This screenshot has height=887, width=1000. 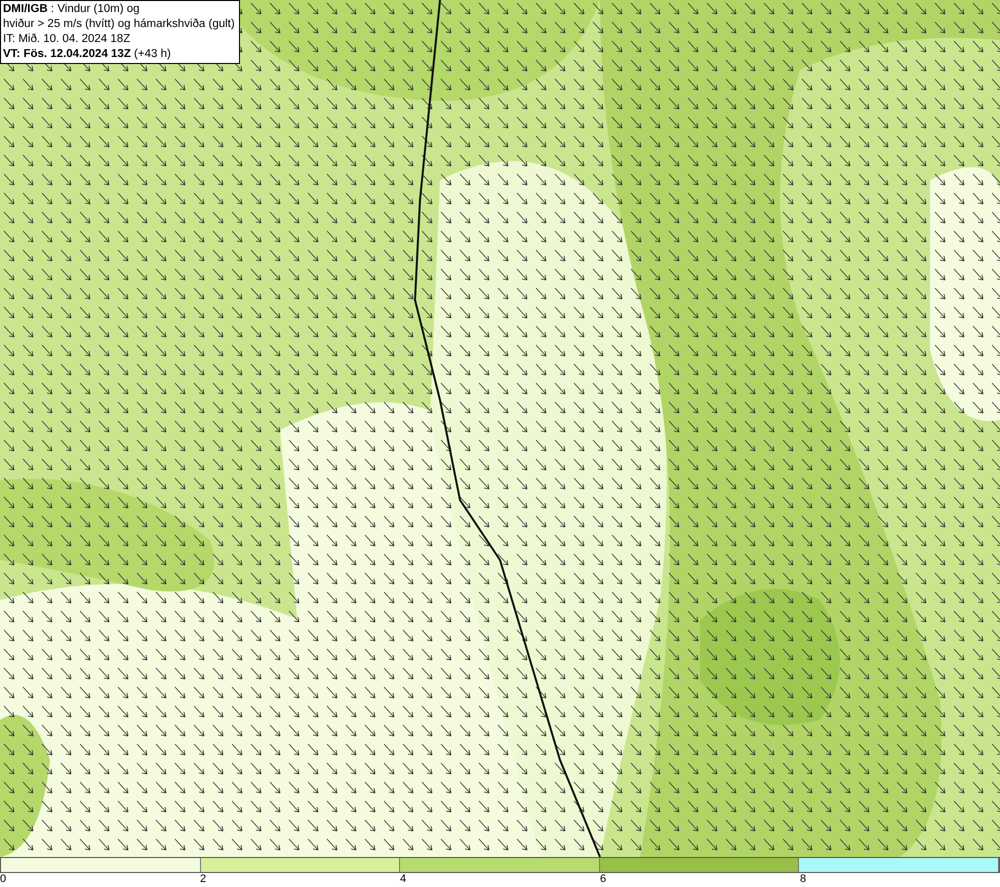 What do you see at coordinates (203, 879) in the screenshot?
I see `scale-tick-label: 2` at bounding box center [203, 879].